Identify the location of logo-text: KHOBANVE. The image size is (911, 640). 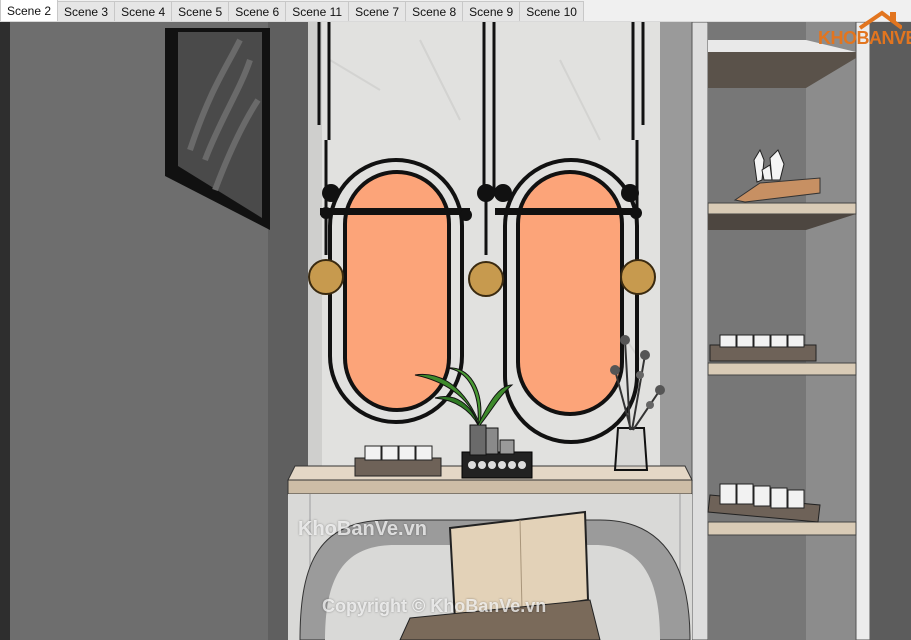
(864, 38).